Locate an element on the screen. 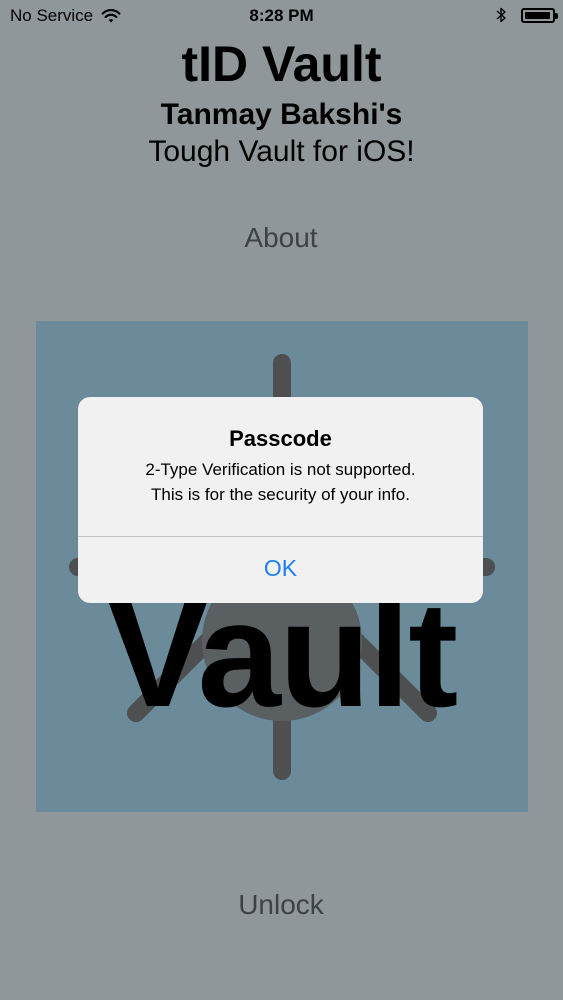 The width and height of the screenshot is (563, 1000). alert-ok-button: OK is located at coordinates (280, 570).